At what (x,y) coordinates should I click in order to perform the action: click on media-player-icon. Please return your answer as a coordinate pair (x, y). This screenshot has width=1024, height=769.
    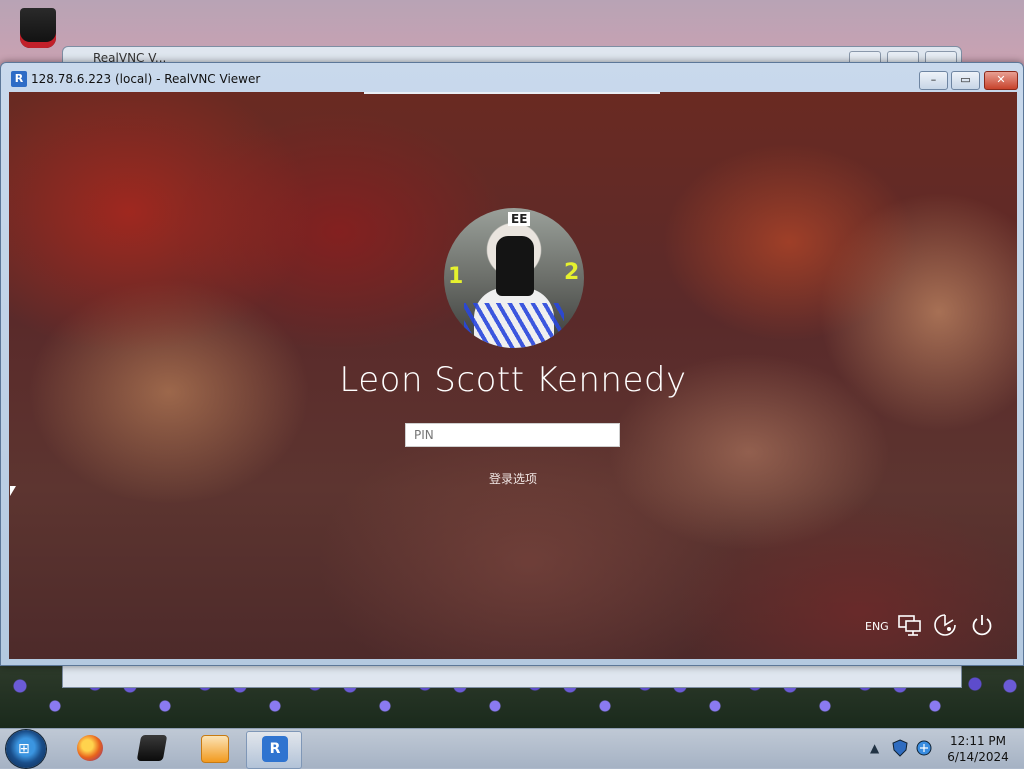
    Looking at the image, I should click on (215, 749).